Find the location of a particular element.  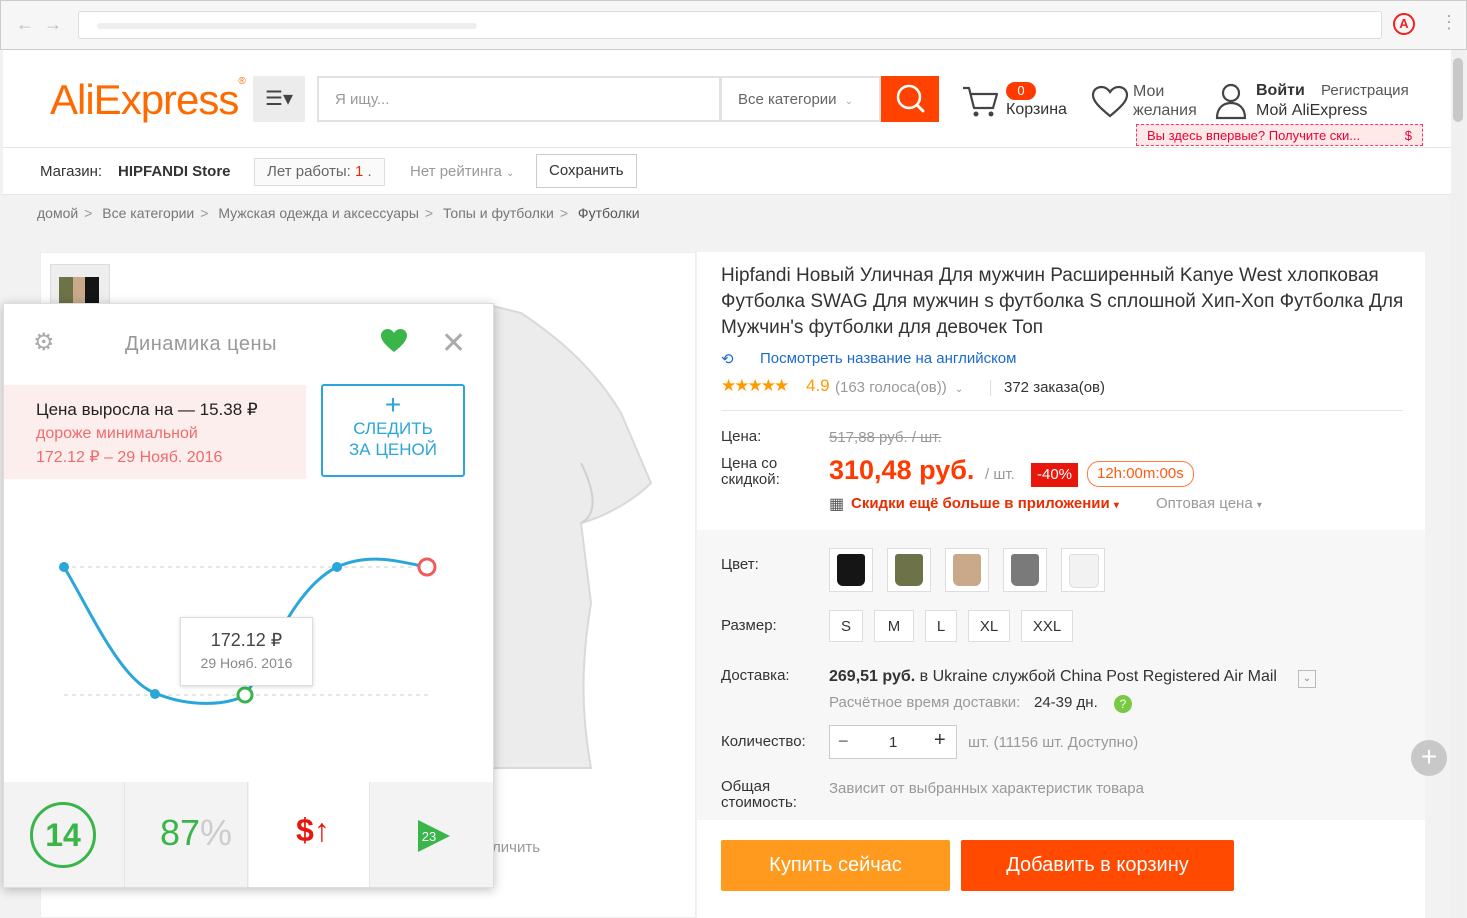

play-icon: 23 is located at coordinates (434, 836).